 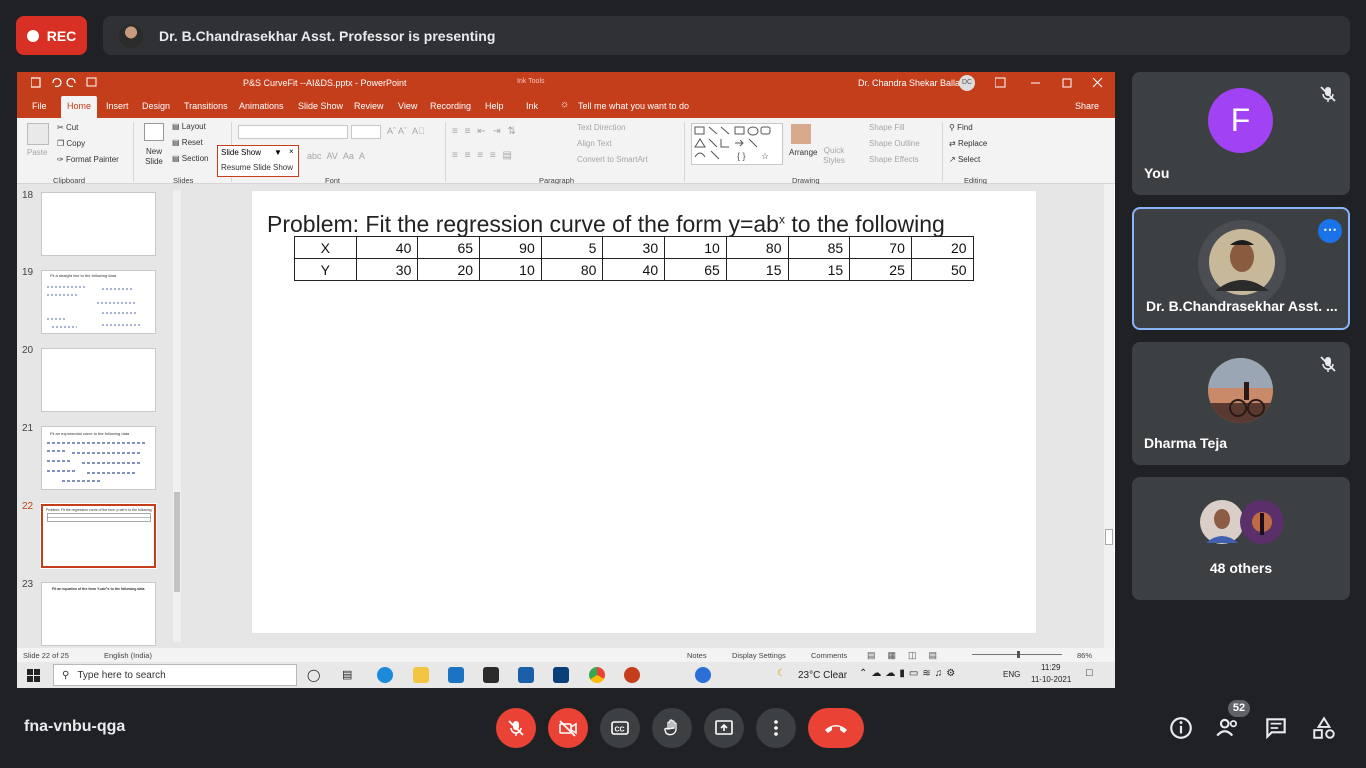 What do you see at coordinates (450, 106) in the screenshot?
I see `tab-recording: Recording` at bounding box center [450, 106].